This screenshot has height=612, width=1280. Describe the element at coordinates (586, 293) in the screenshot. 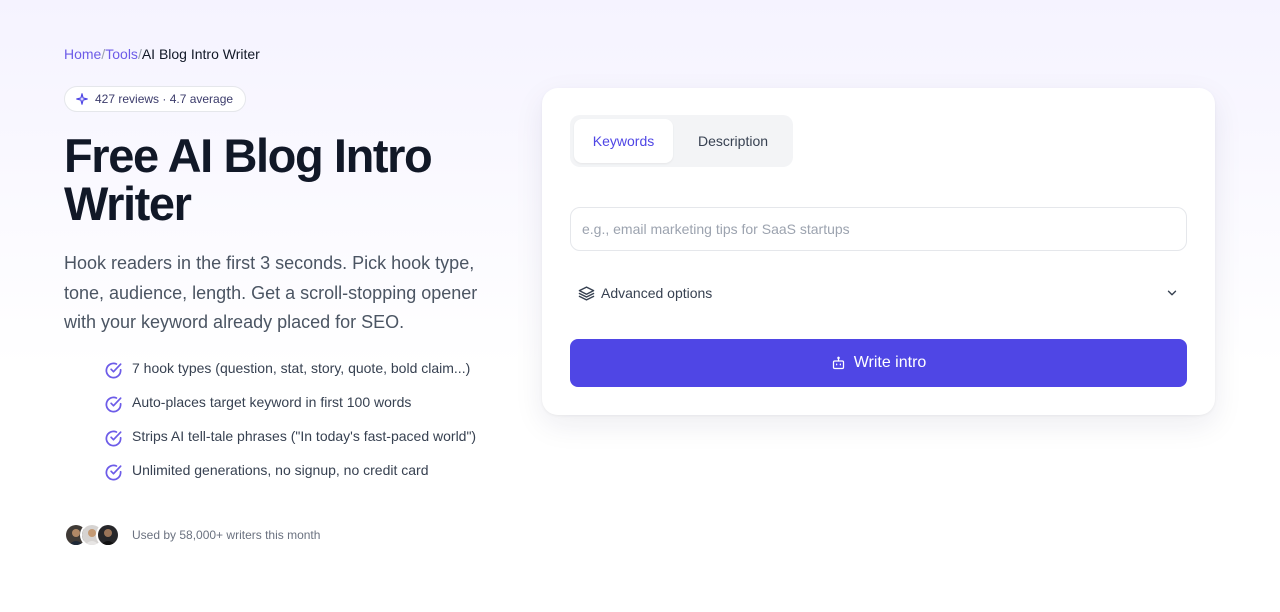

I see `layers-icon` at that location.